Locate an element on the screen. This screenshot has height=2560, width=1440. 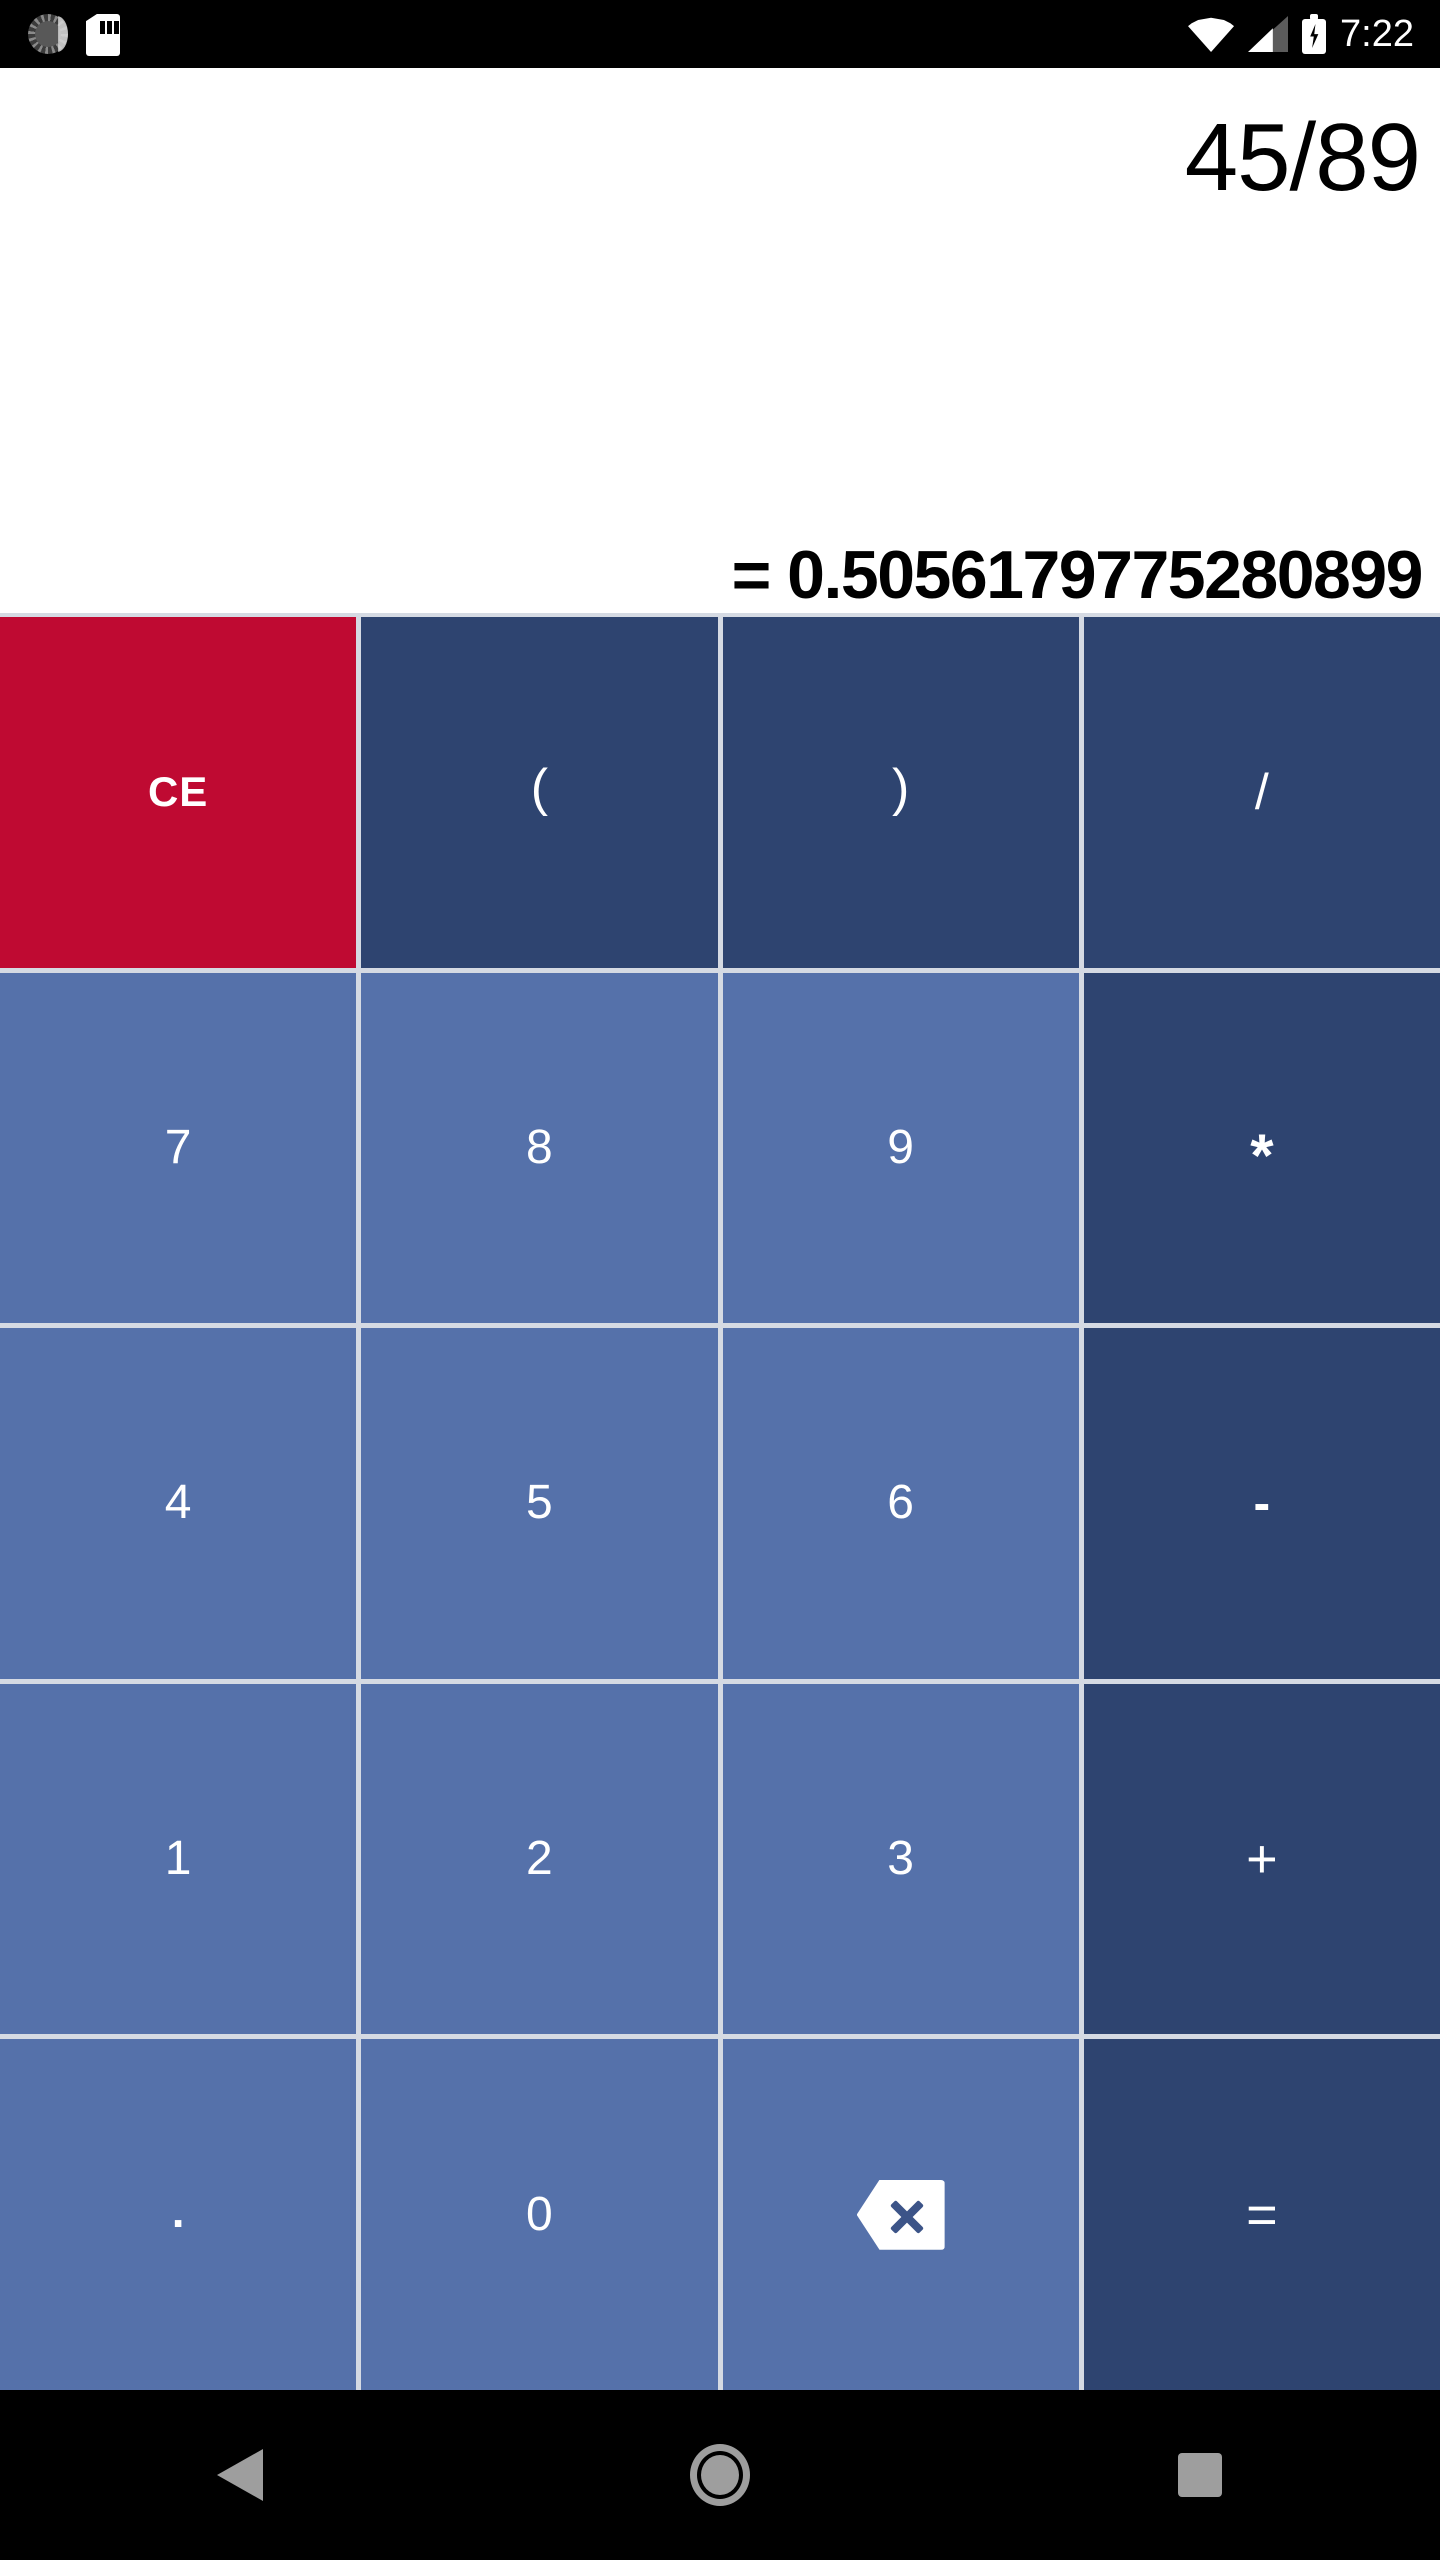
key-label: 3 is located at coordinates (900, 1859).